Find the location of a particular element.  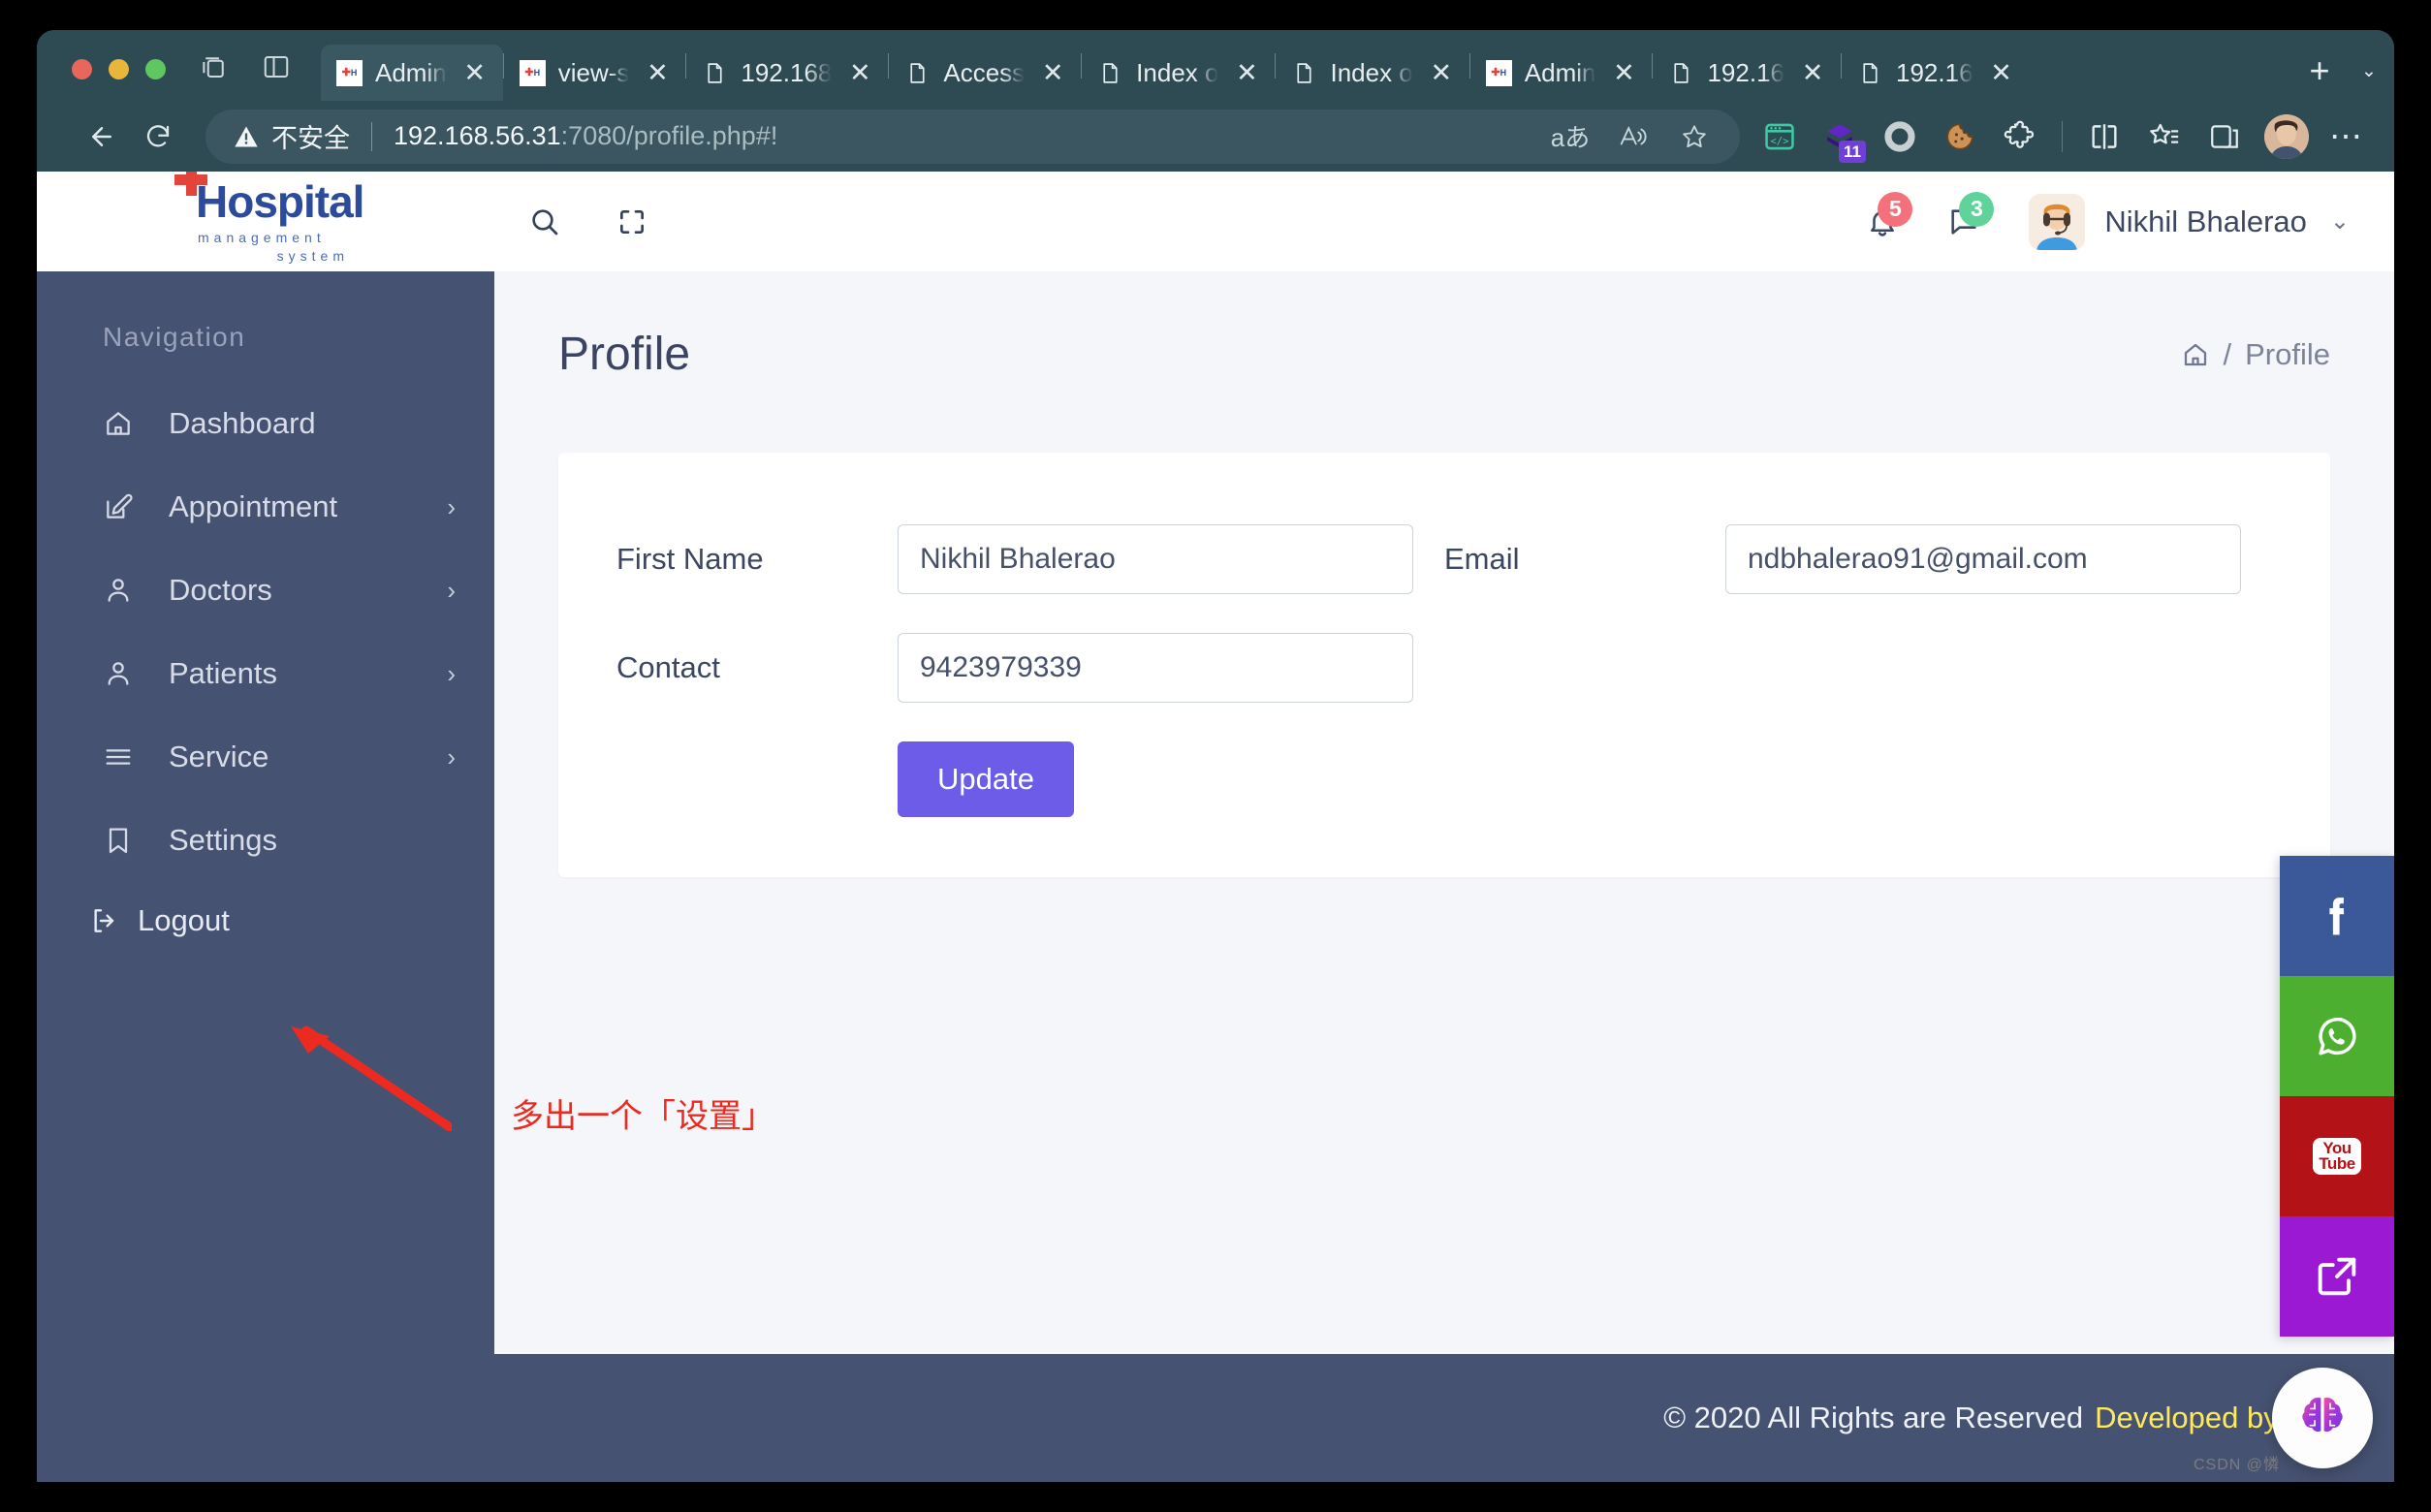

split-screen-icon is located at coordinates (2104, 136).